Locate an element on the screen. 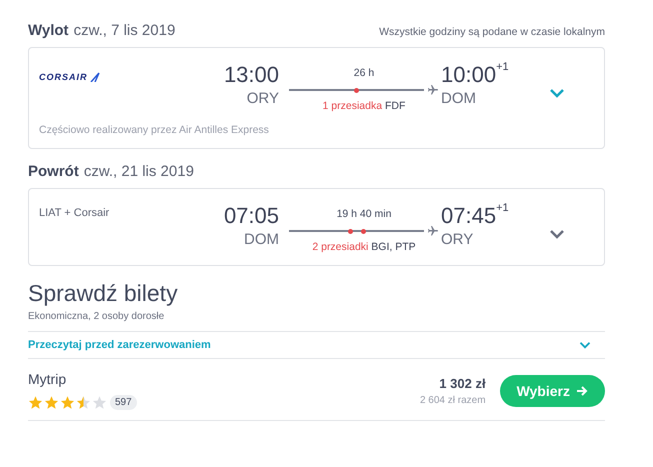  leg-label: Powrót is located at coordinates (53, 171).